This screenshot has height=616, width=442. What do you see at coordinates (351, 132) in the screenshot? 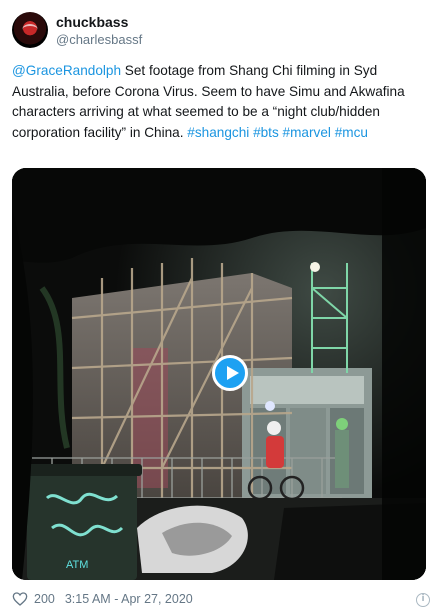
I see `hashtag-link: #mcu` at bounding box center [351, 132].